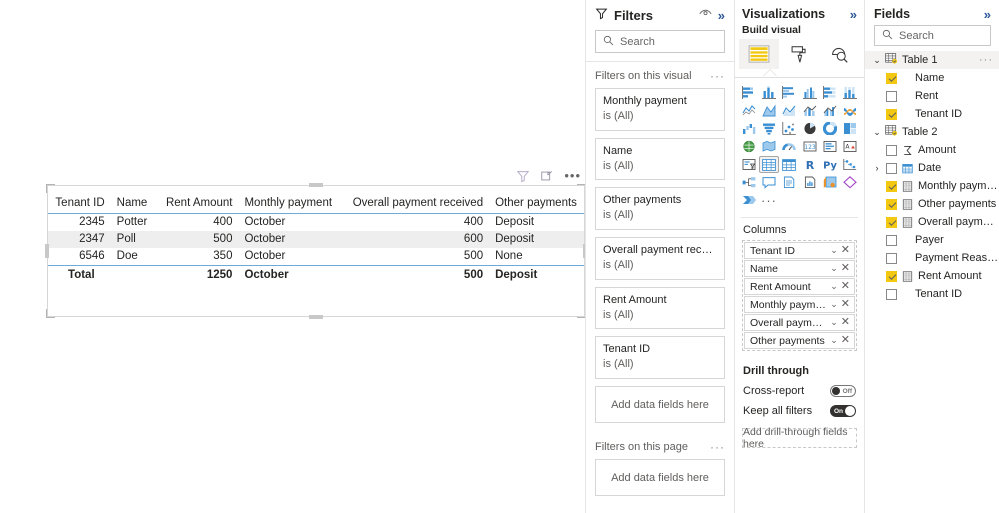  What do you see at coordinates (768, 110) in the screenshot?
I see `viz-area-chart` at bounding box center [768, 110].